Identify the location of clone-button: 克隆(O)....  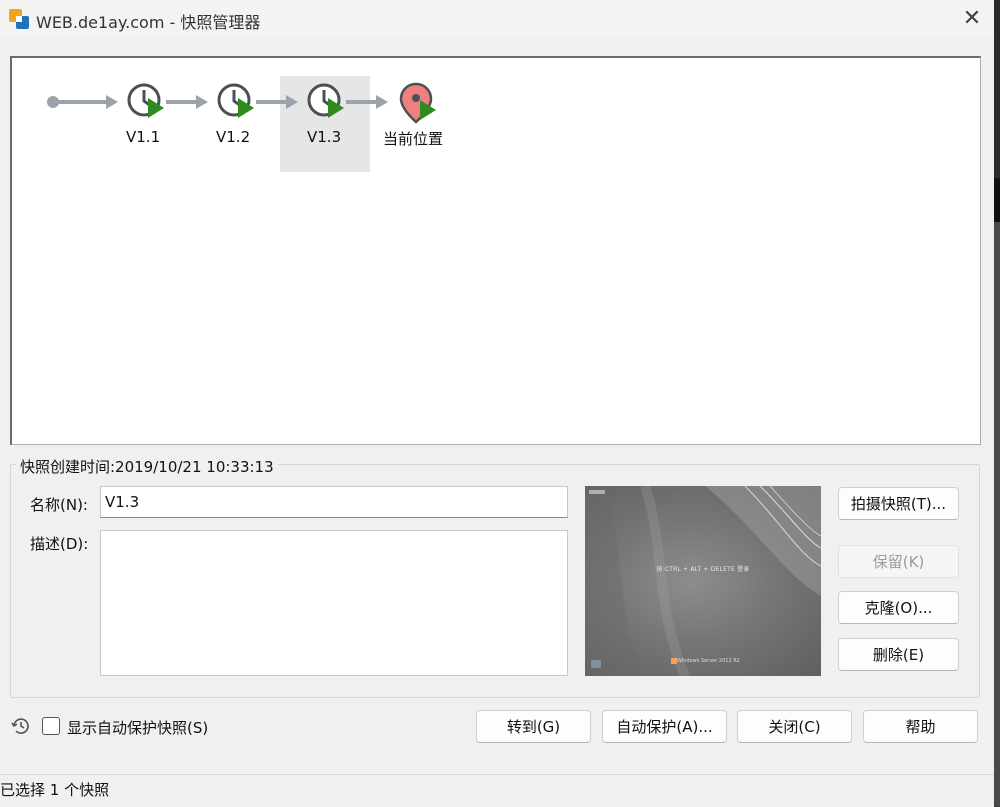
(898, 607).